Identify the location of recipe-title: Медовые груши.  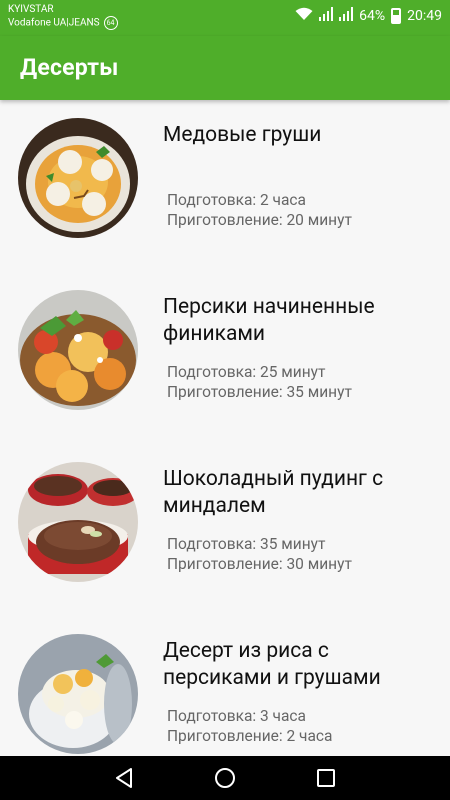
(242, 135).